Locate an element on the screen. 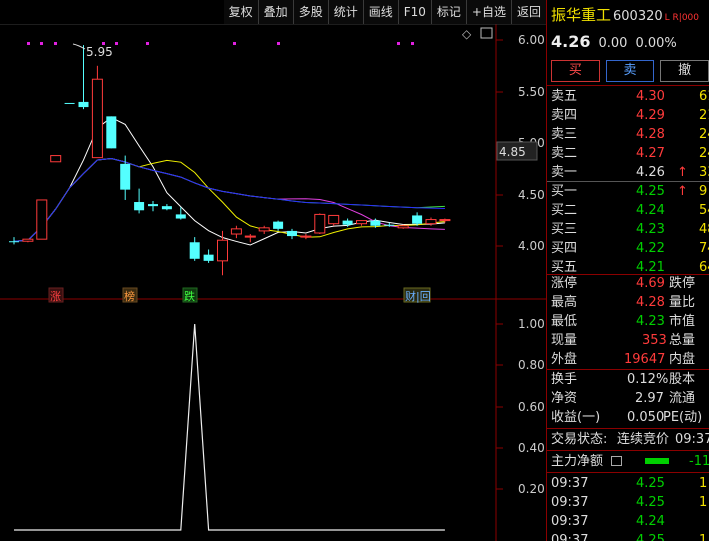 This screenshot has width=709, height=541. chart-toolbar: 复权 叠加 多股 统计 画线 F10 标记 +自选 返回 is located at coordinates (273, 12).